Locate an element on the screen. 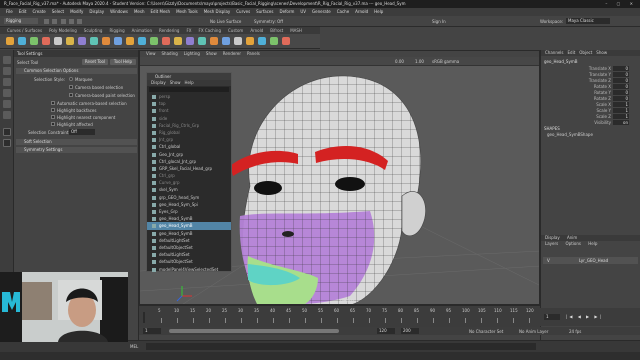 The image size is (640, 360). marquee-radio is located at coordinates (71, 79).